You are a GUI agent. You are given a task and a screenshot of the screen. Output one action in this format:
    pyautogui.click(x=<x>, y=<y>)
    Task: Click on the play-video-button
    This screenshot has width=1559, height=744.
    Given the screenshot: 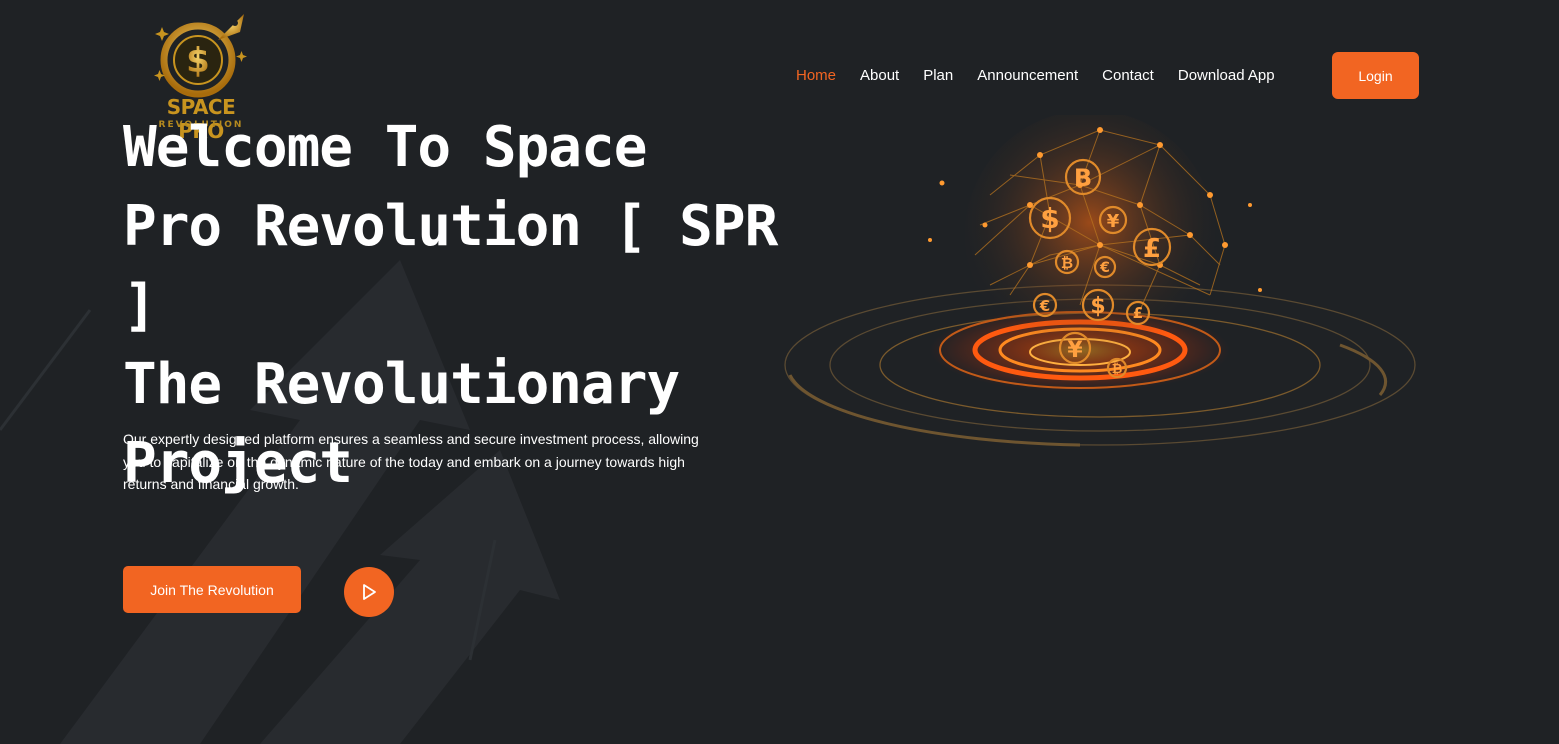 What is the action you would take?
    pyautogui.click(x=369, y=592)
    